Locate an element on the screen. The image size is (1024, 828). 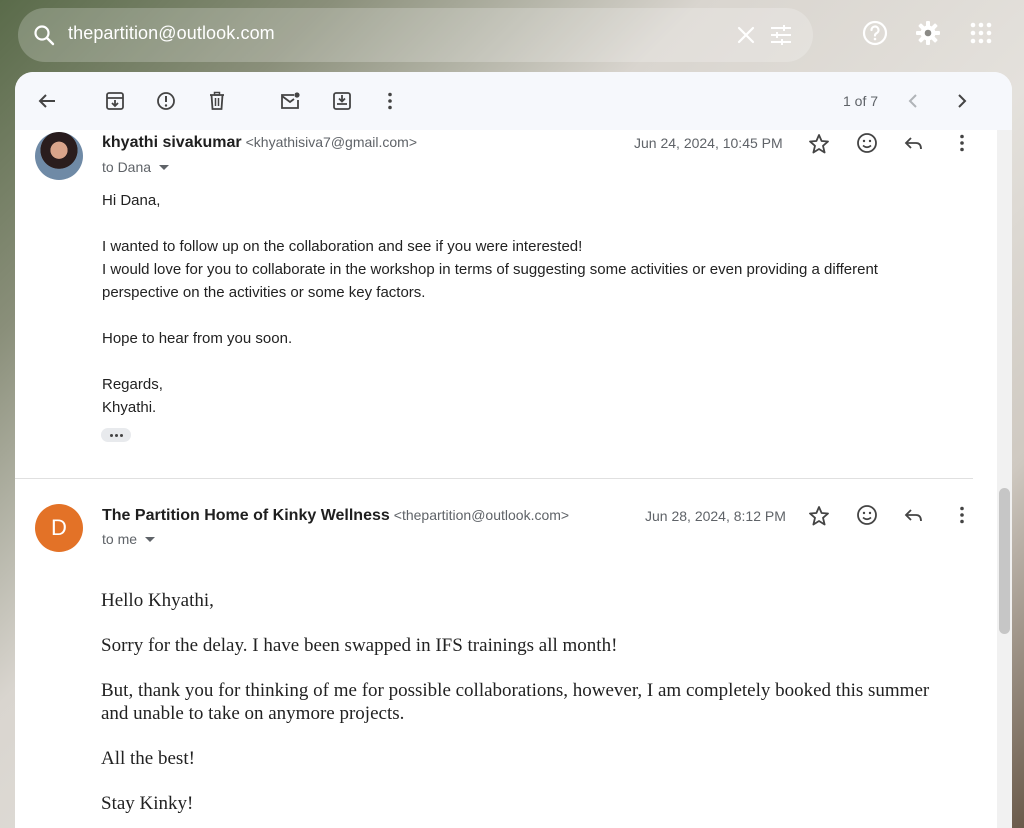
apps-grid-icon is located at coordinates (981, 33).